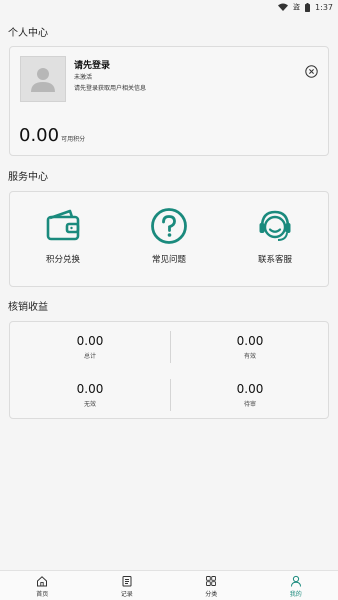 The width and height of the screenshot is (338, 600). I want to click on tab-profile: 我的, so click(296, 585).